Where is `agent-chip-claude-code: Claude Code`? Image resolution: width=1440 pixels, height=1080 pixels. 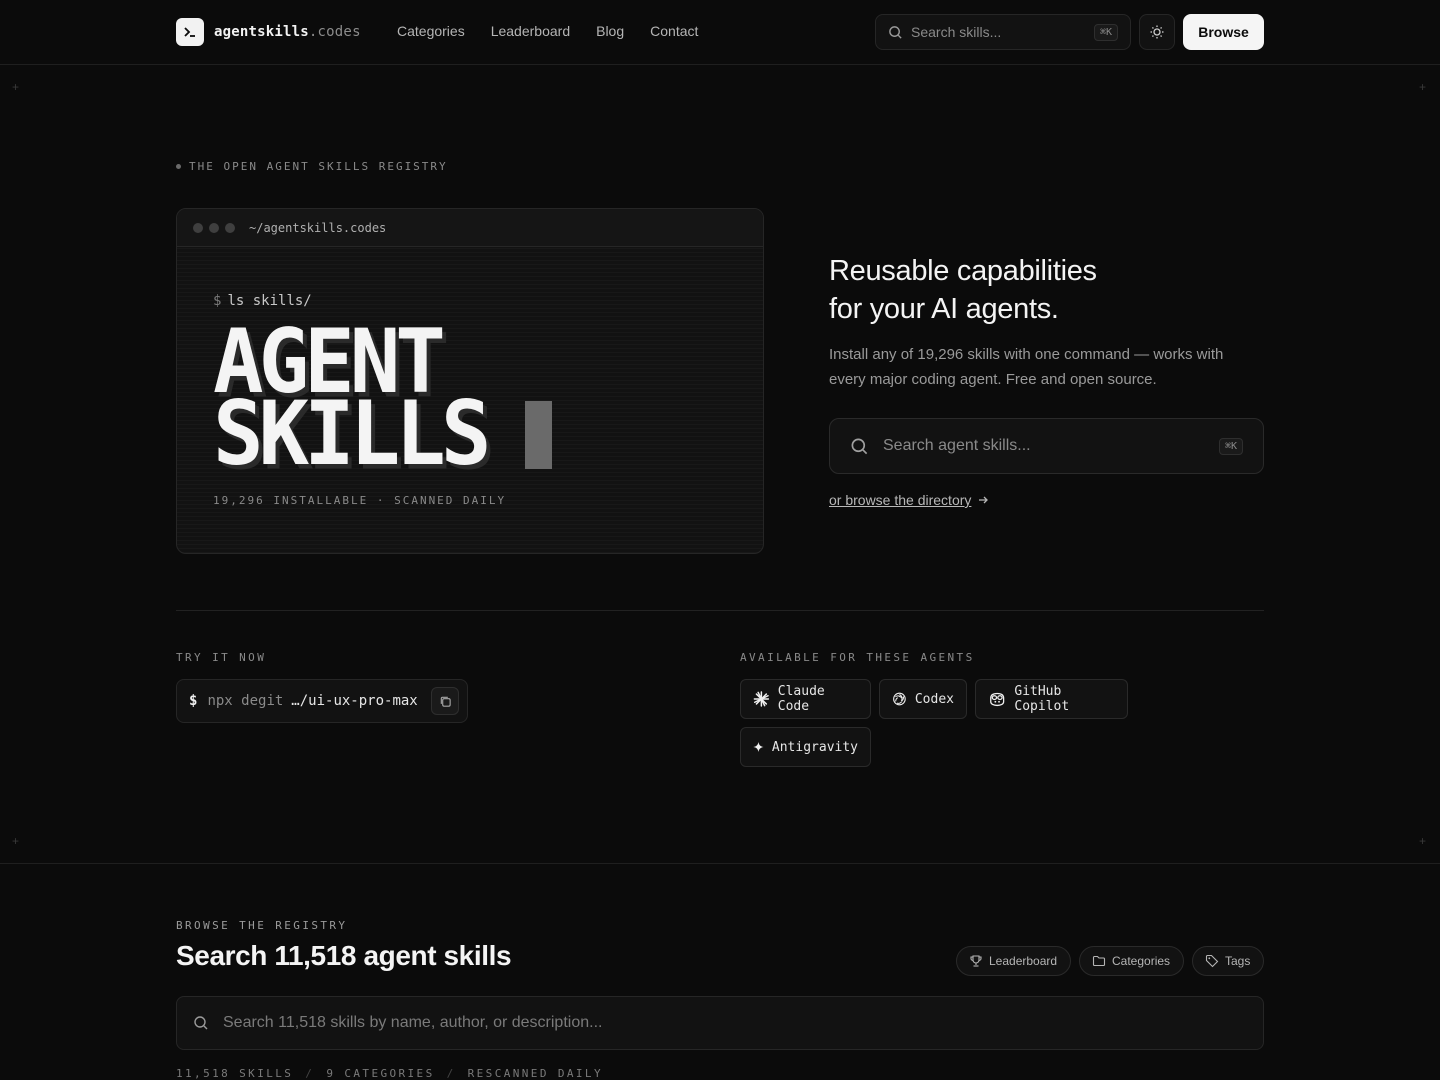
agent-chip-claude-code: Claude Code is located at coordinates (805, 699).